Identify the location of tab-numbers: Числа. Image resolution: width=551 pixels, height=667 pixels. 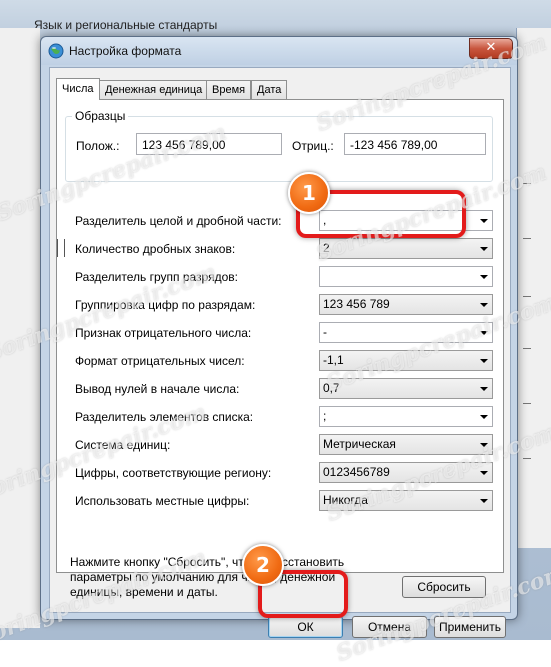
(78, 89).